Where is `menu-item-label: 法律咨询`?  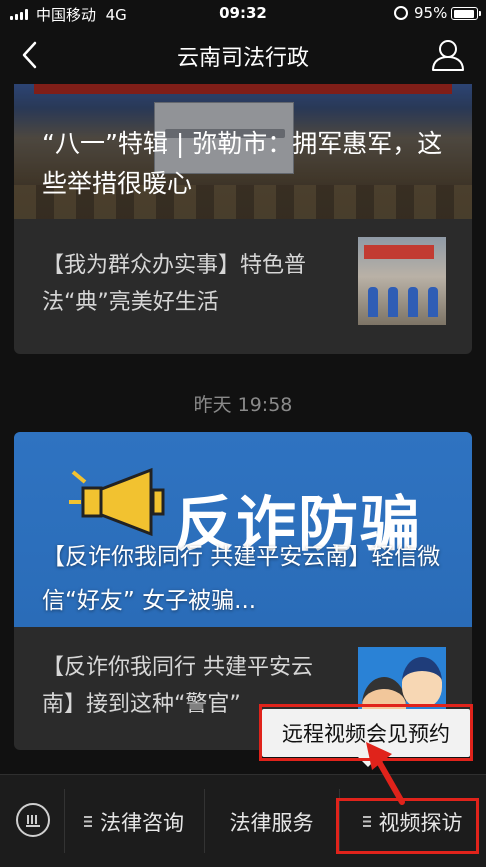 menu-item-label: 法律咨询 is located at coordinates (142, 822).